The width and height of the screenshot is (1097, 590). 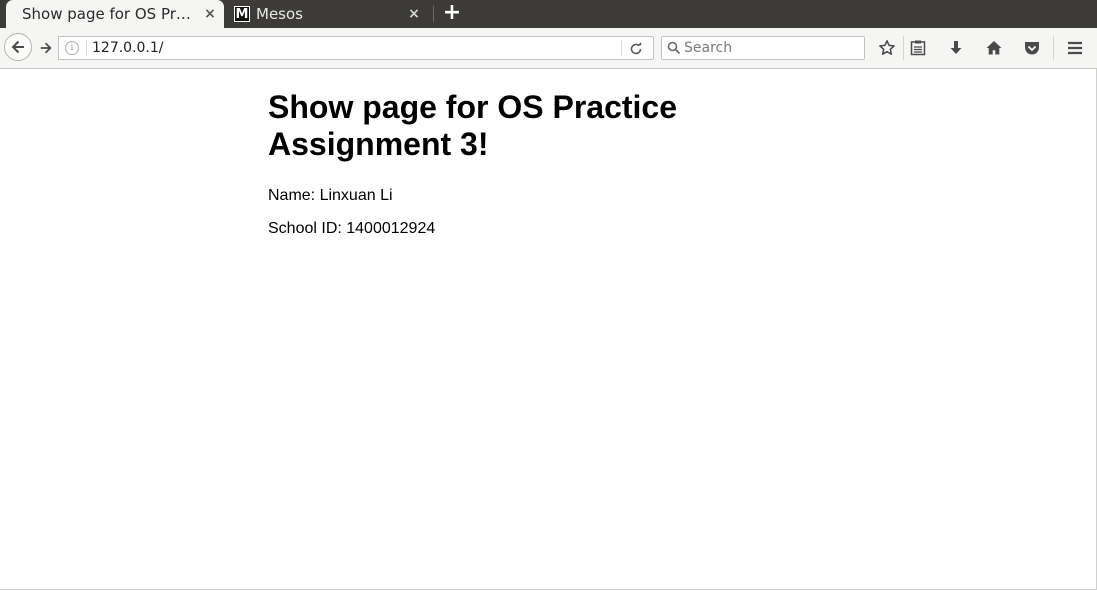 I want to click on hamburger-menu-icon, so click(x=1075, y=48).